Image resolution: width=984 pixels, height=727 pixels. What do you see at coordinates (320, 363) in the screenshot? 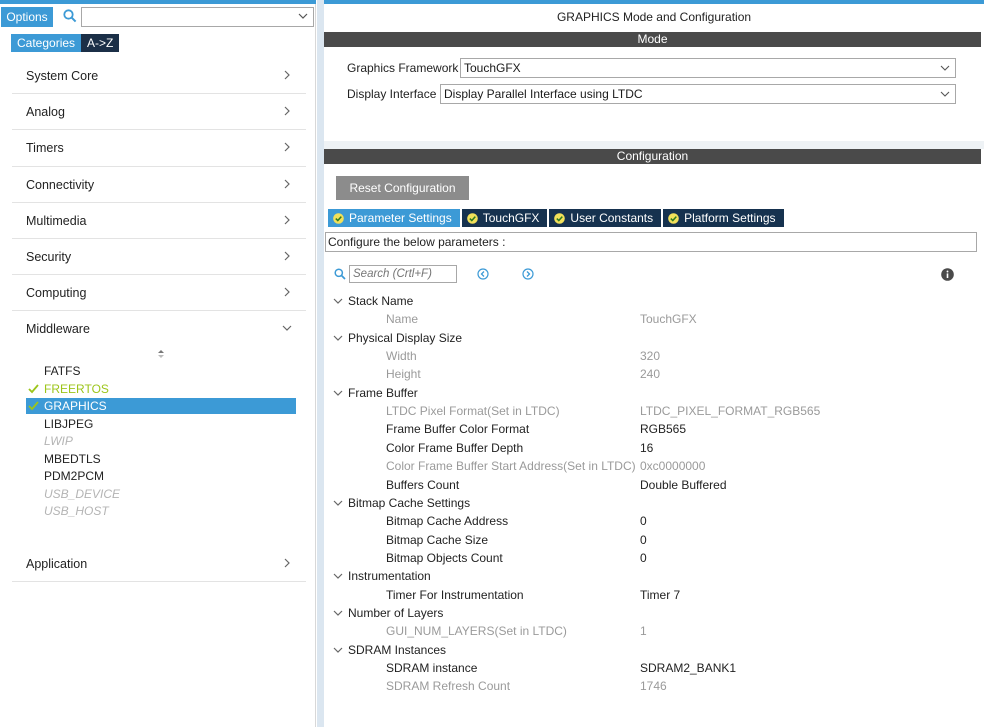
I see `panel-splitter` at bounding box center [320, 363].